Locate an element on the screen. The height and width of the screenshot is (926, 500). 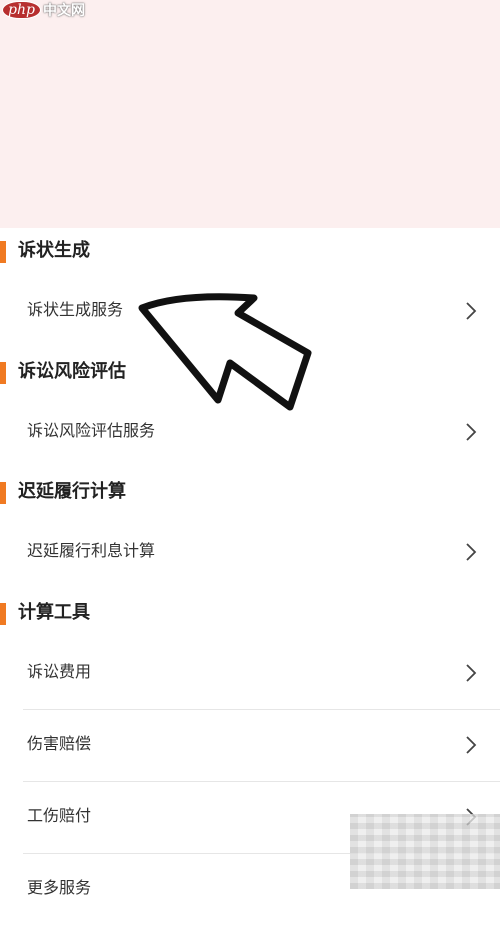
list-item-label: 更多服务 is located at coordinates (59, 887).